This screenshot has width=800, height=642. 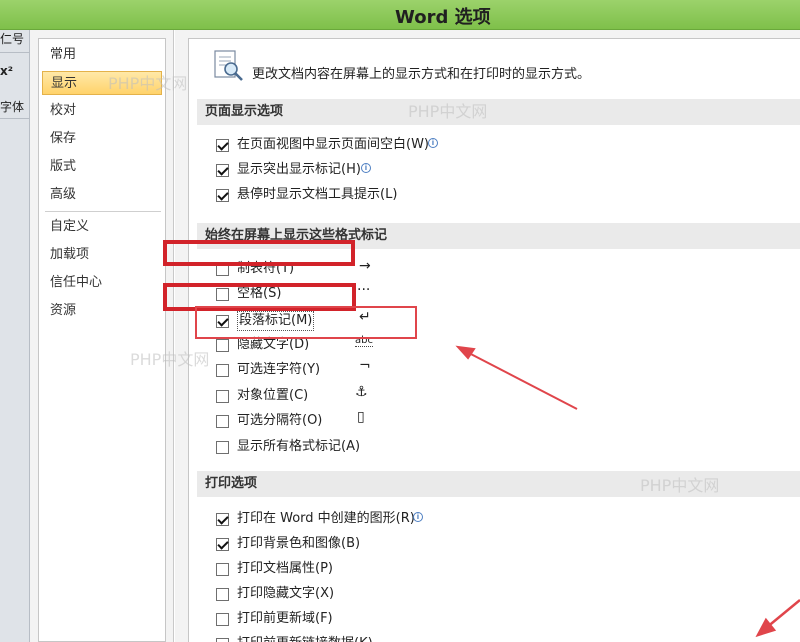 I want to click on checkbox-show-all-marks, so click(x=222, y=447).